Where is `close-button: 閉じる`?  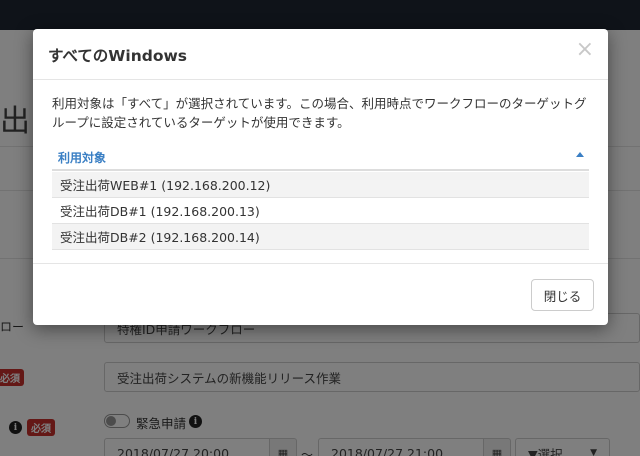
close-button: 閉じる is located at coordinates (562, 295).